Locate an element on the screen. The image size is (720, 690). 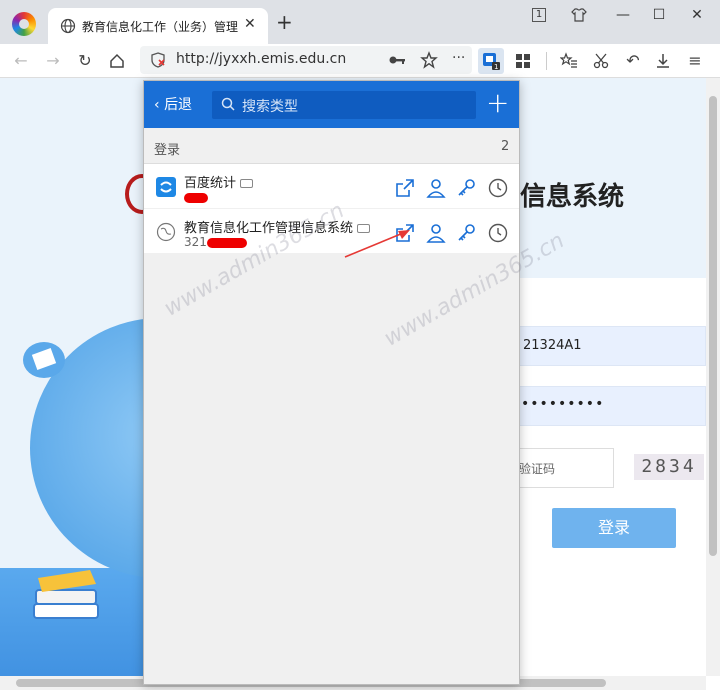
address-bar: http://jyxxh.emis.edu.cn ··· is located at coordinates (306, 60).